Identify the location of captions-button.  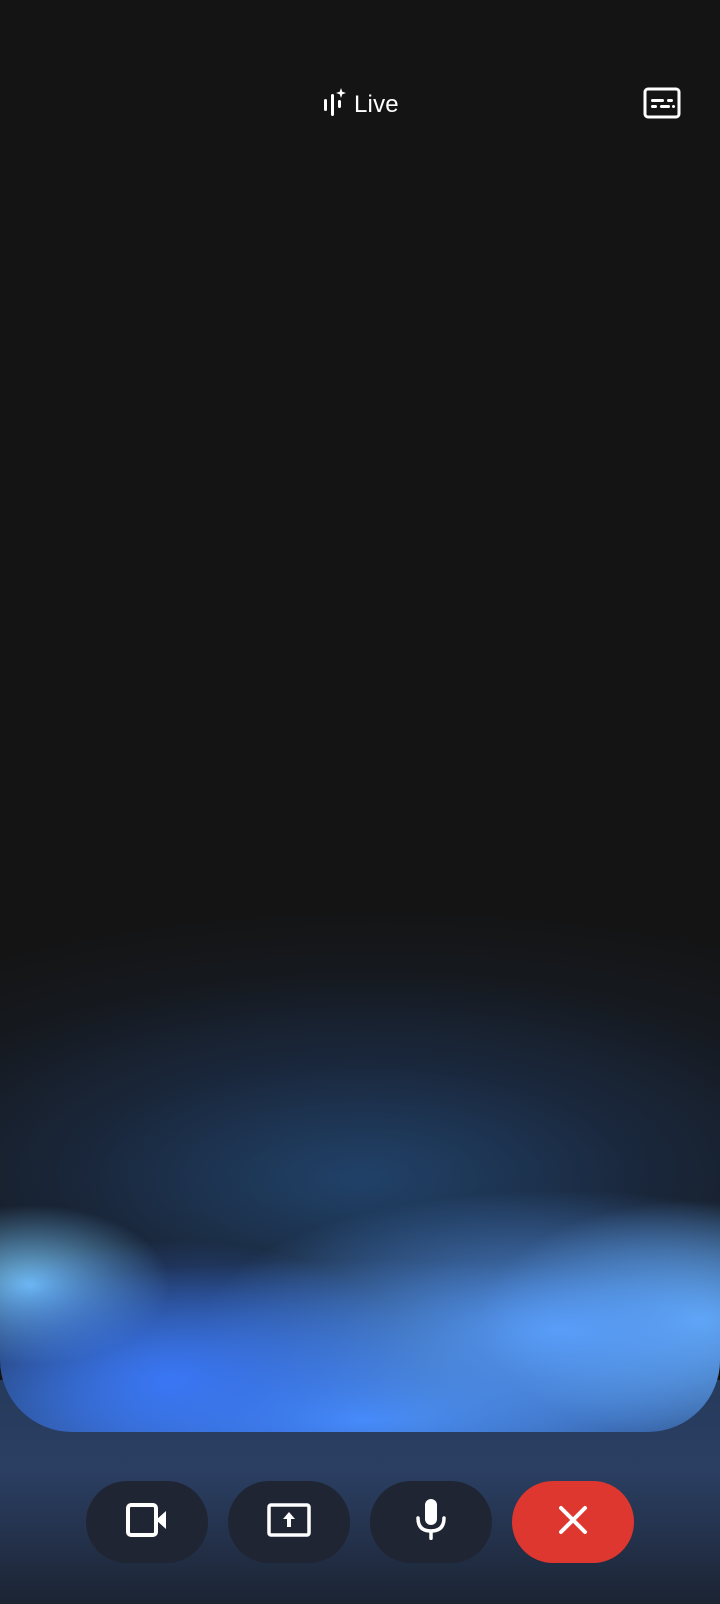
(662, 105).